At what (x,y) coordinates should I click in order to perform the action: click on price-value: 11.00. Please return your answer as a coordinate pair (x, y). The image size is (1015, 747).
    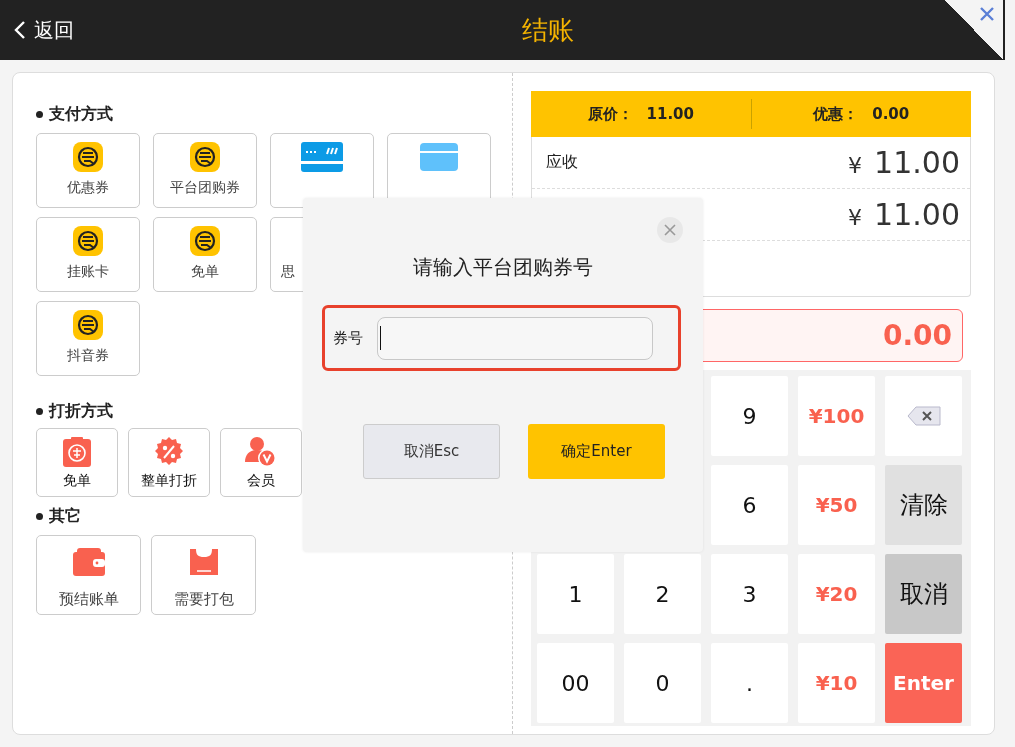
    Looking at the image, I should click on (670, 114).